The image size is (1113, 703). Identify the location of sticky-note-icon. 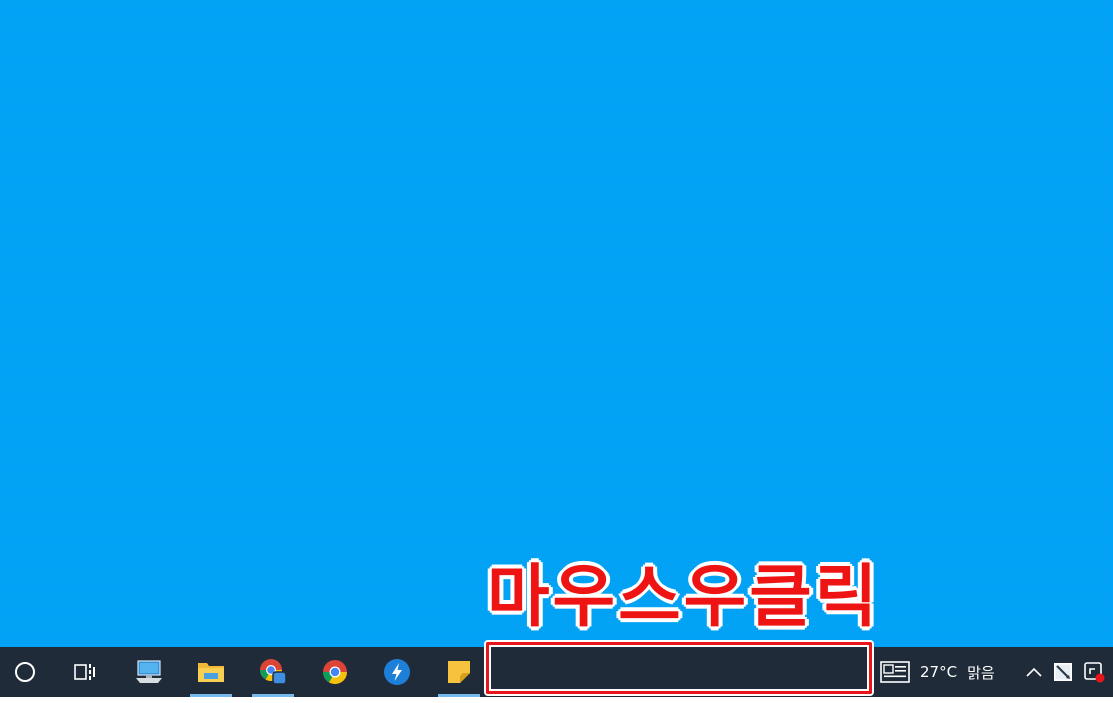
(459, 672).